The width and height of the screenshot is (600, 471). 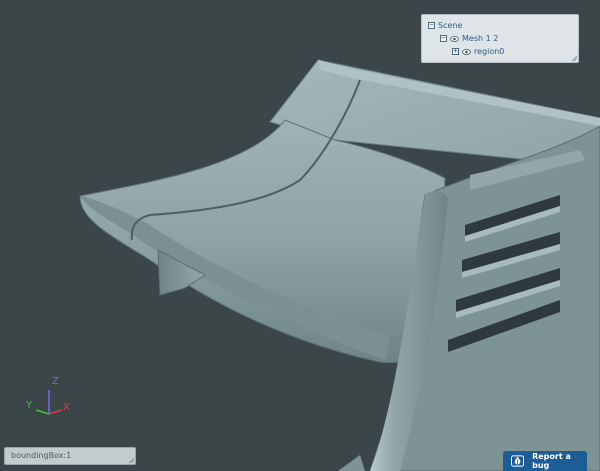 I want to click on tree-node-scene: − Scene, so click(x=445, y=25).